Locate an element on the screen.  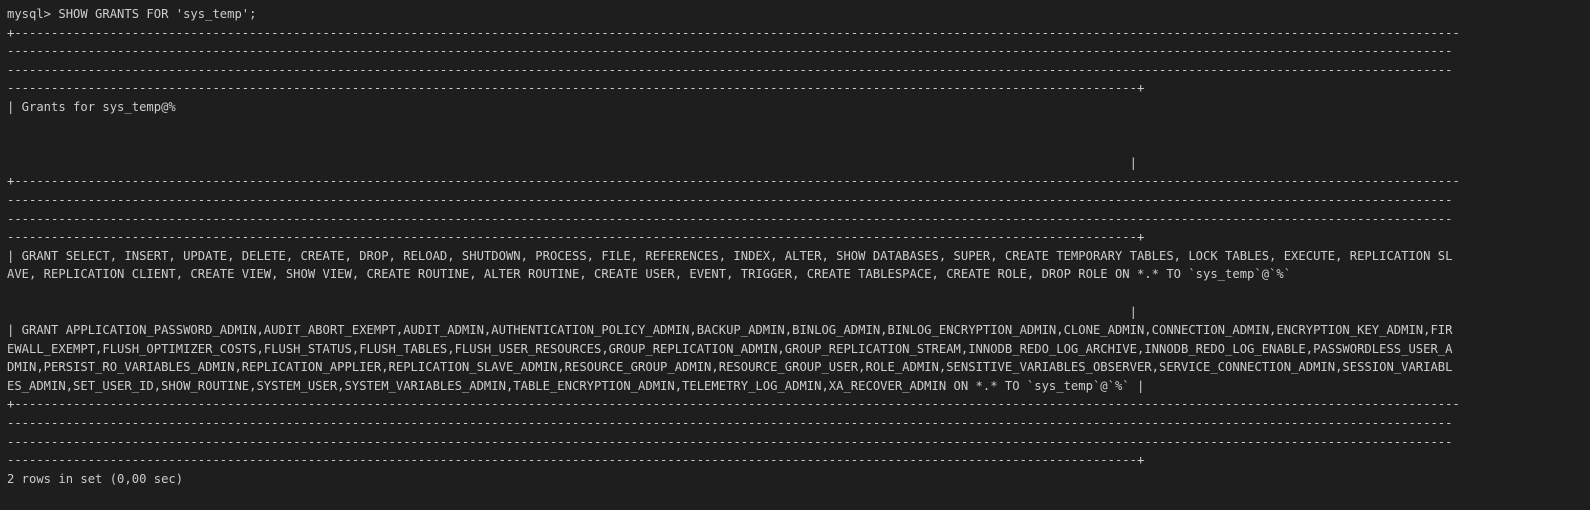
command-prompt: mysql> SHOW GRANTS FOR 'sys_temp'; is located at coordinates (132, 14).